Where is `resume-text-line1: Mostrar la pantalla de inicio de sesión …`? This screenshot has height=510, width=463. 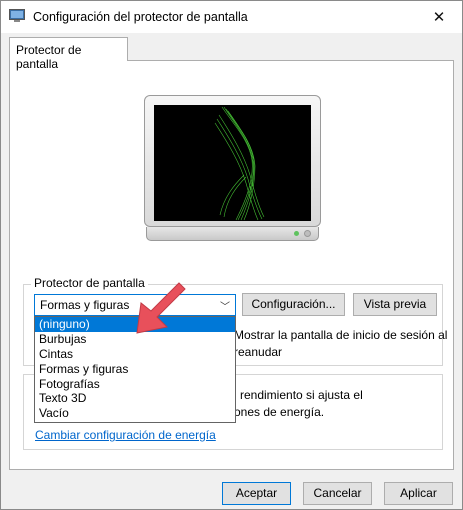 resume-text-line1: Mostrar la pantalla de inicio de sesión … is located at coordinates (341, 335).